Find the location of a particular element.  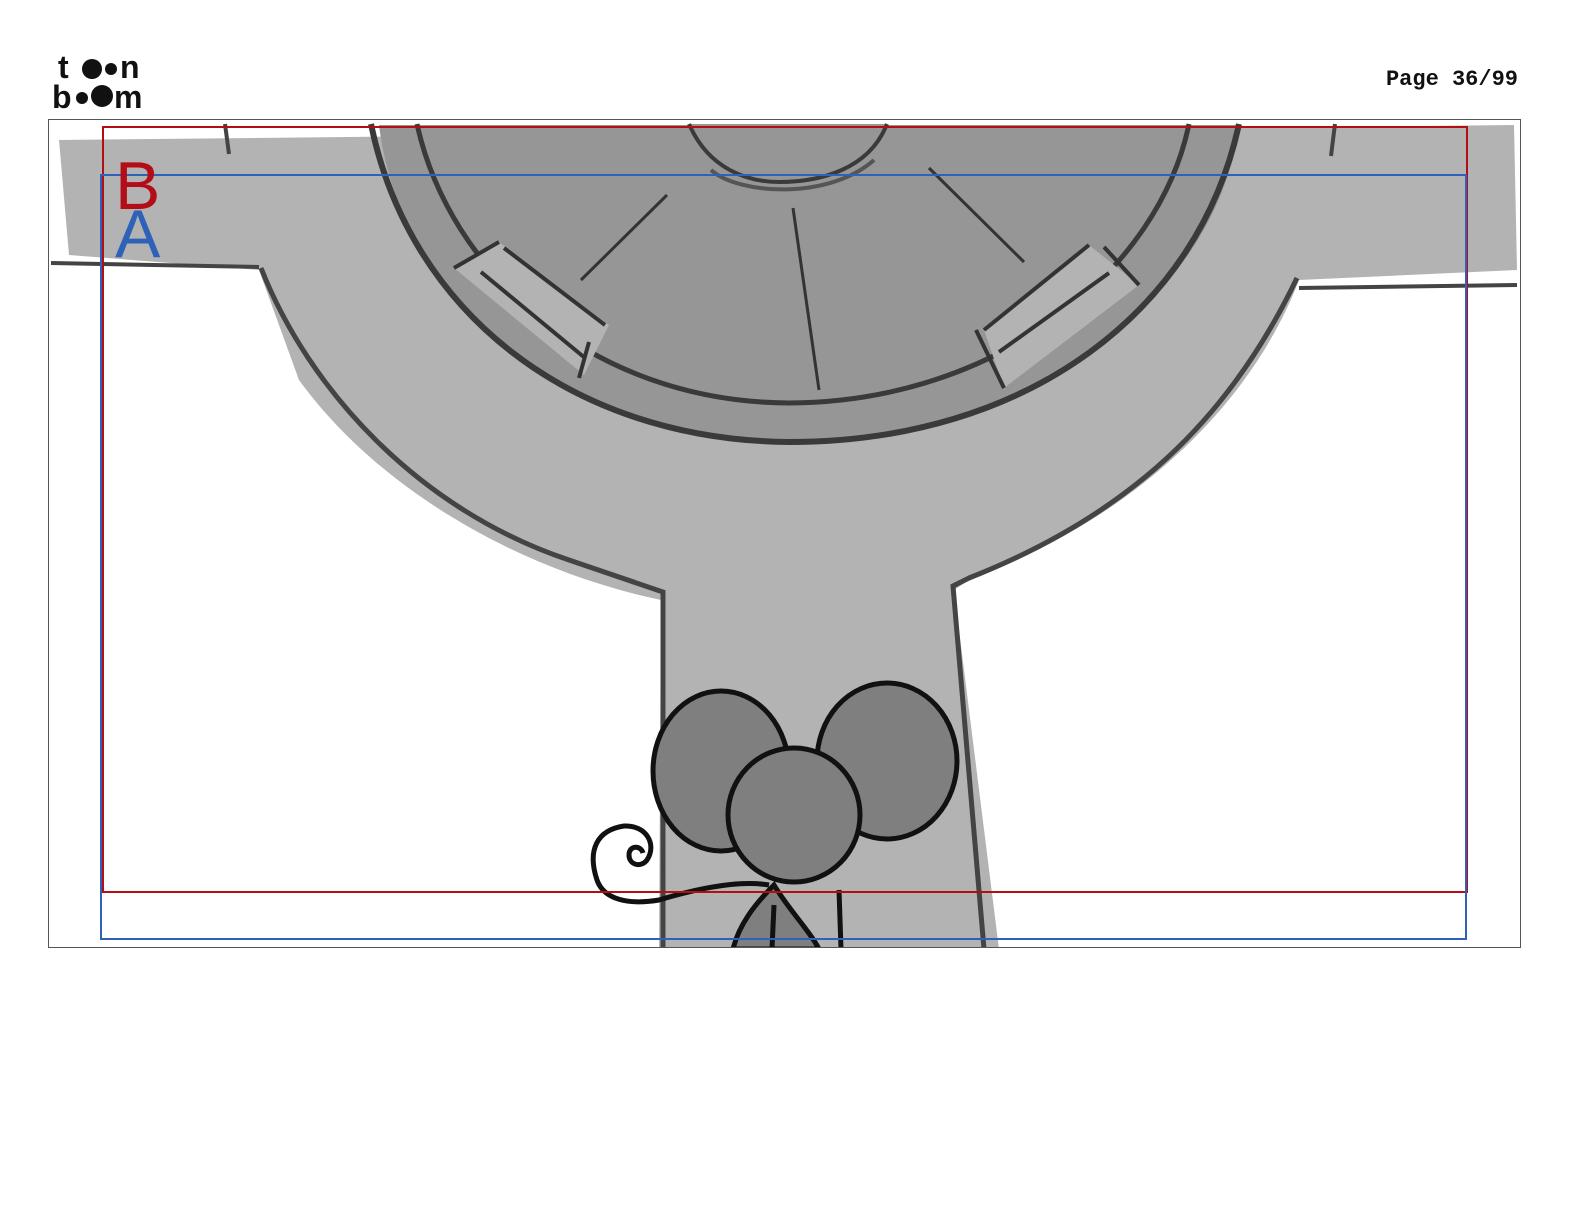

svg-text: b is located at coordinates (62, 95).